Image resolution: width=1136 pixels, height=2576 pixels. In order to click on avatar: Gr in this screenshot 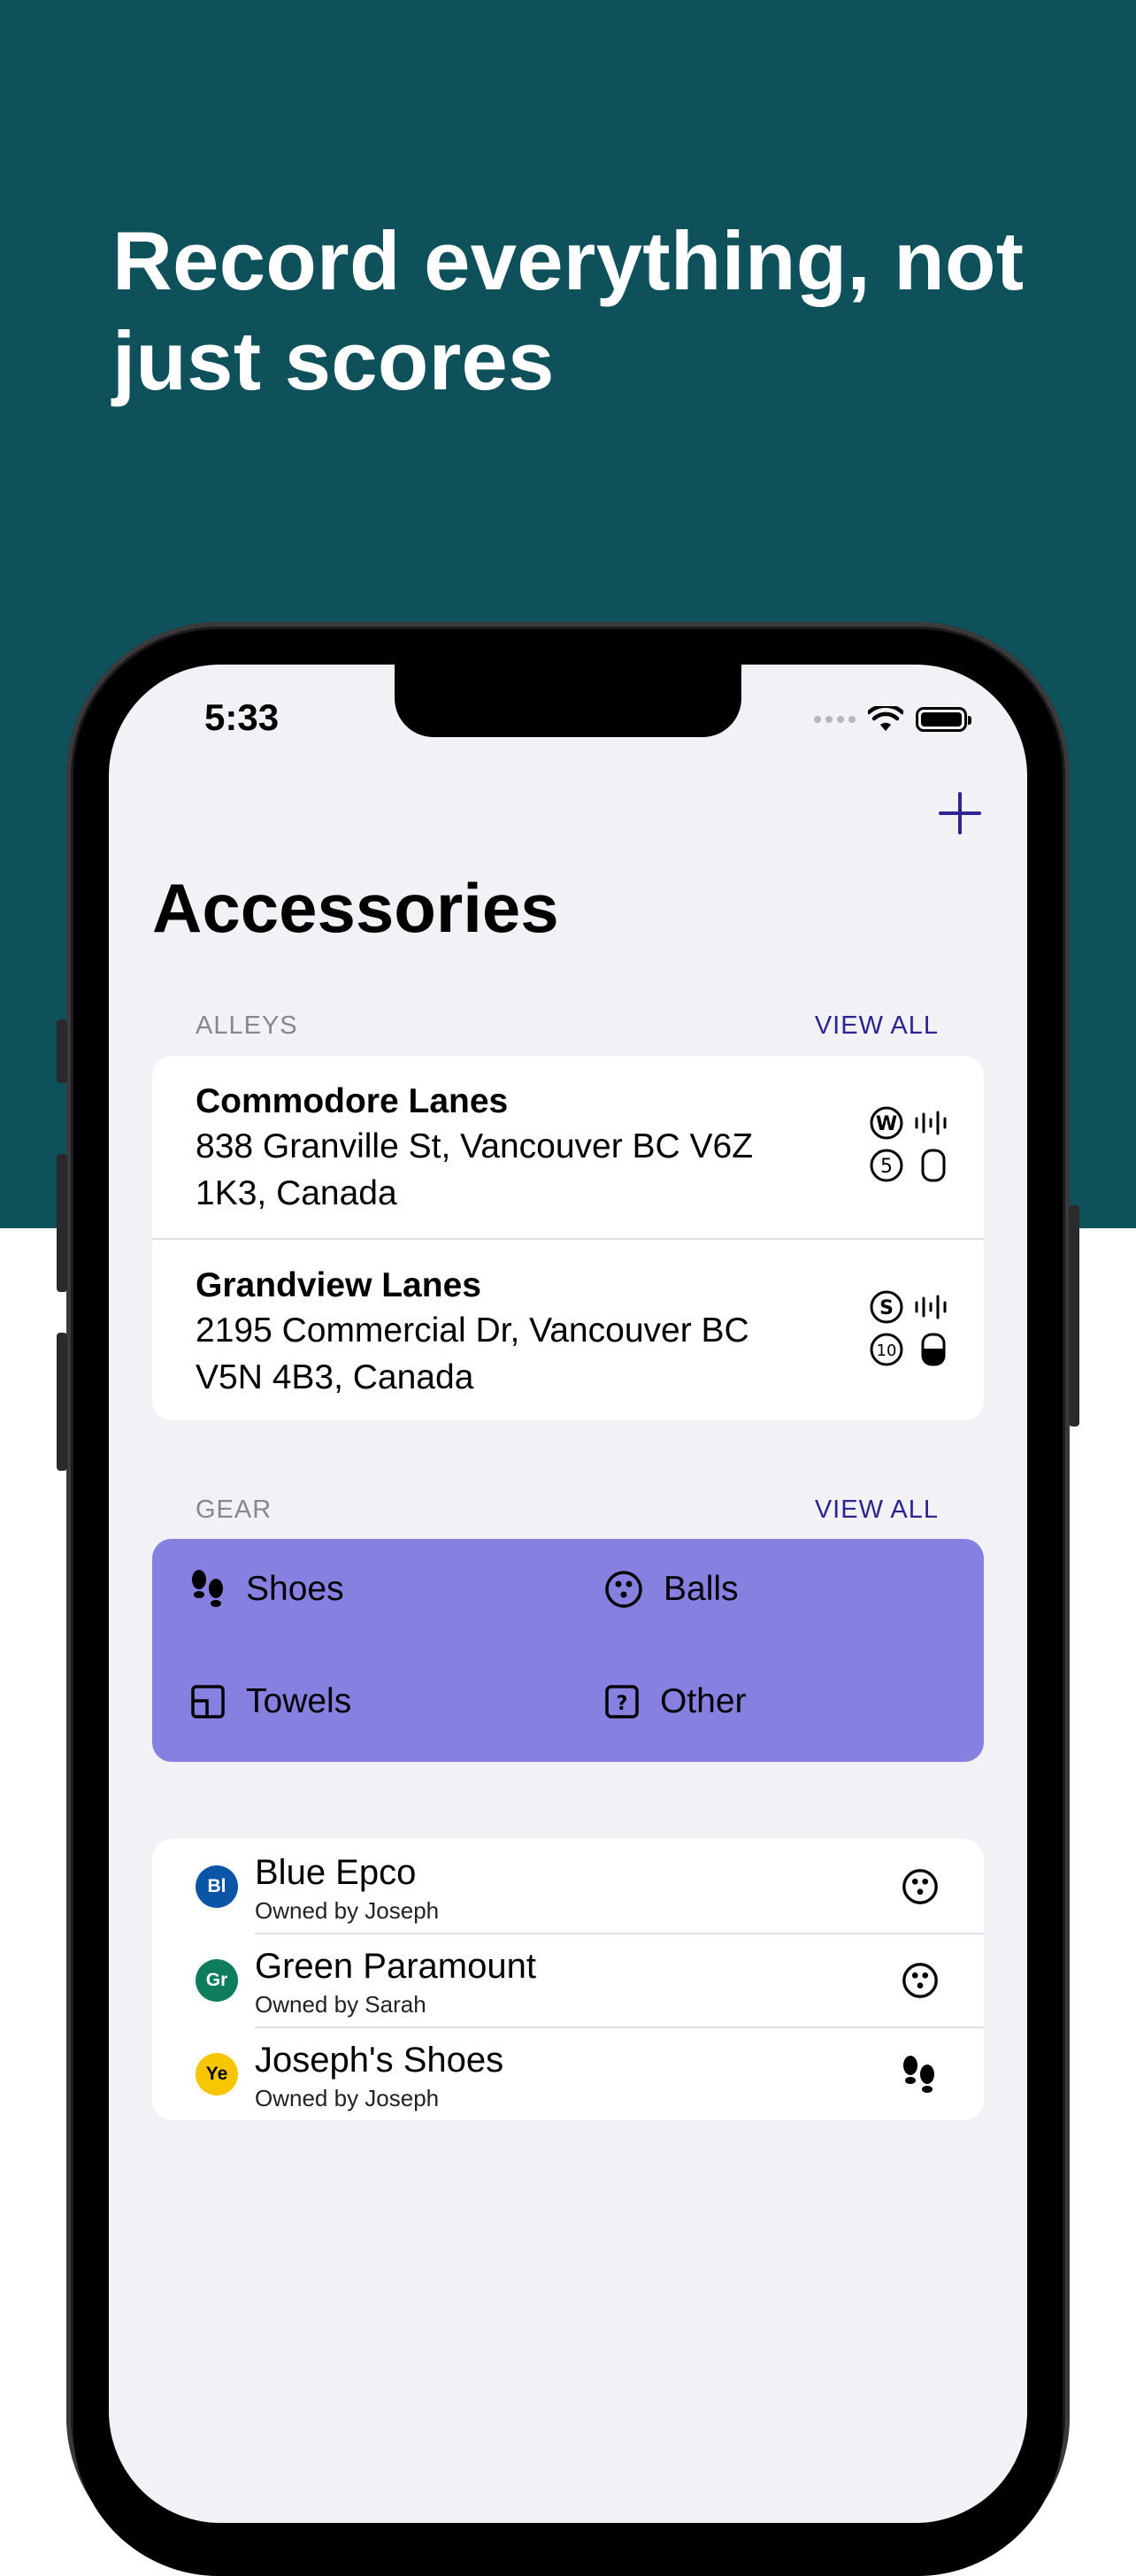, I will do `click(217, 1980)`.